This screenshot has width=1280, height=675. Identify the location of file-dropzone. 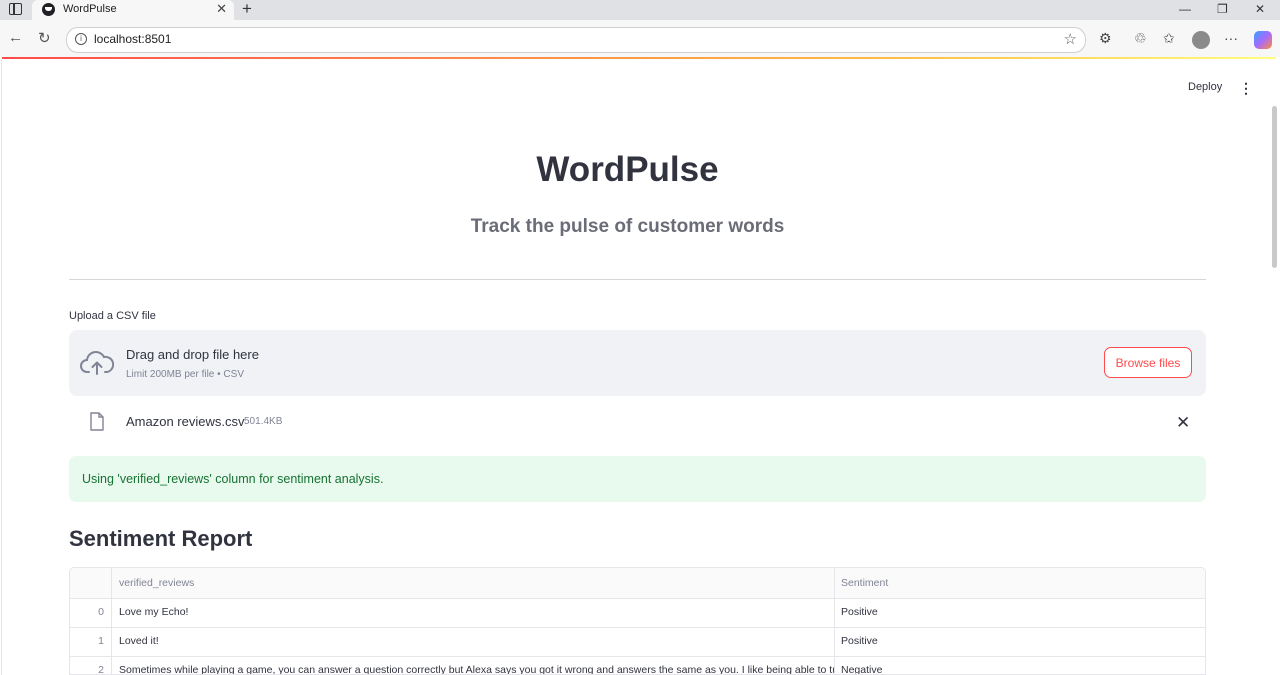
(637, 363).